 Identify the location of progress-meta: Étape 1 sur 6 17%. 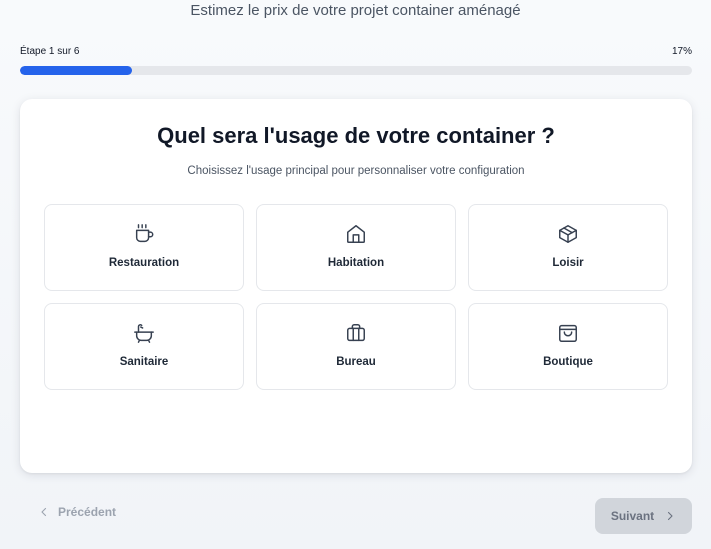
(356, 51).